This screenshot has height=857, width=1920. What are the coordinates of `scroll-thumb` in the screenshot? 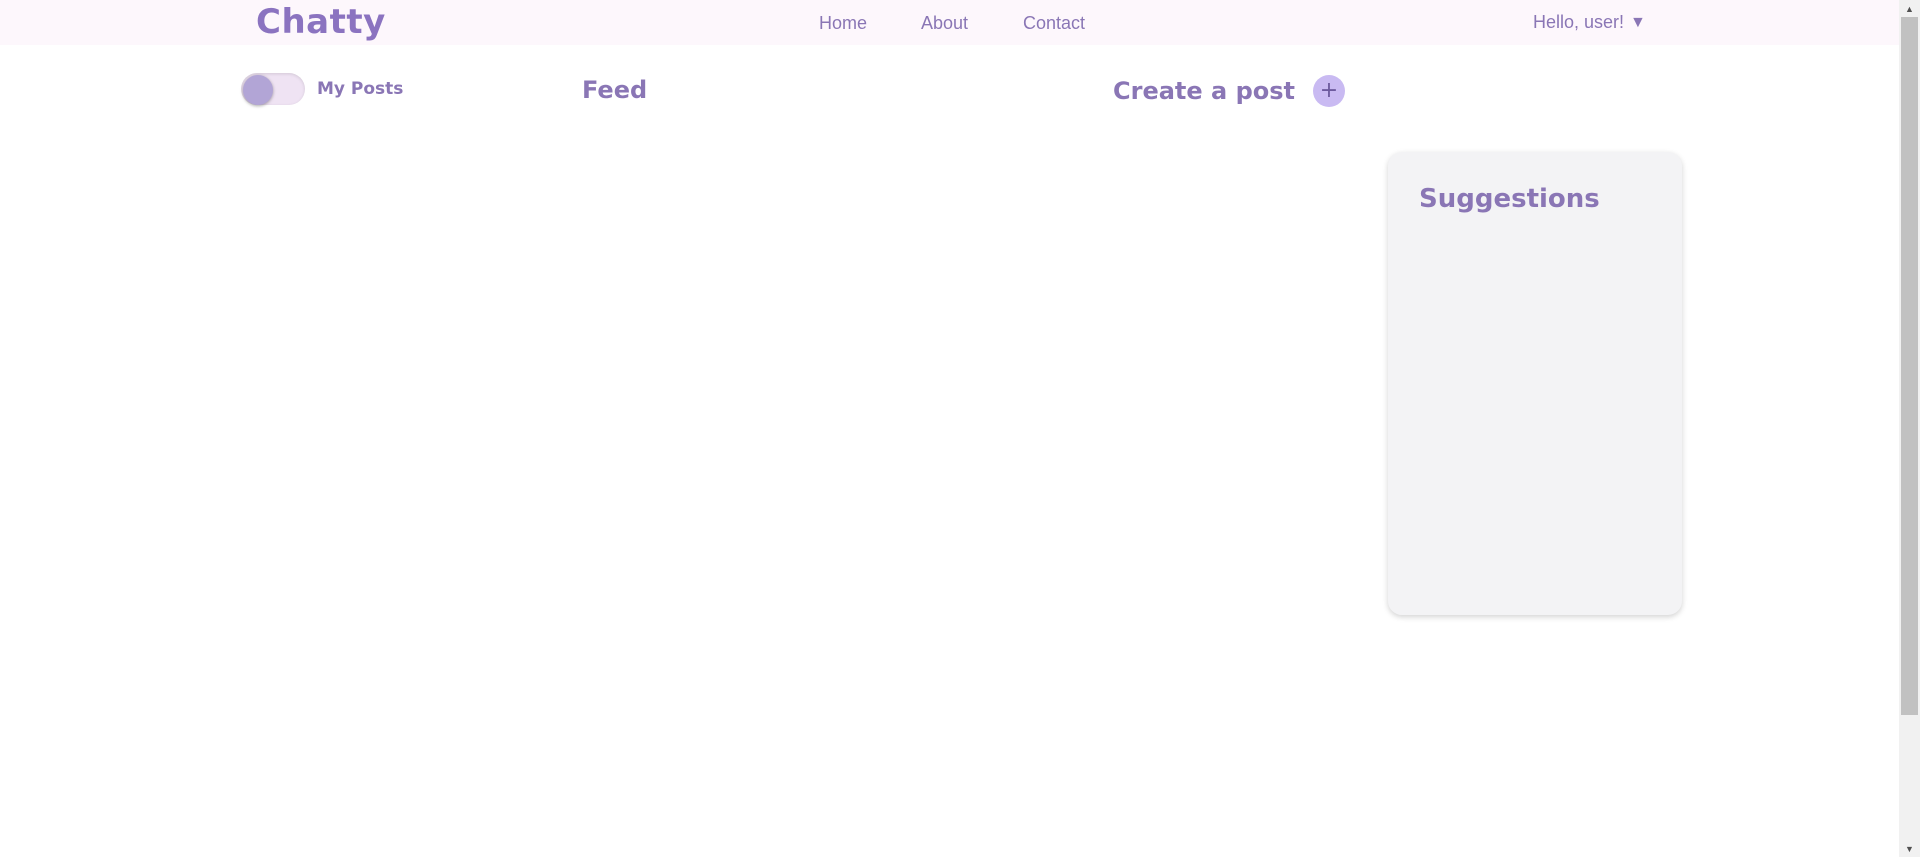 It's located at (1909, 366).